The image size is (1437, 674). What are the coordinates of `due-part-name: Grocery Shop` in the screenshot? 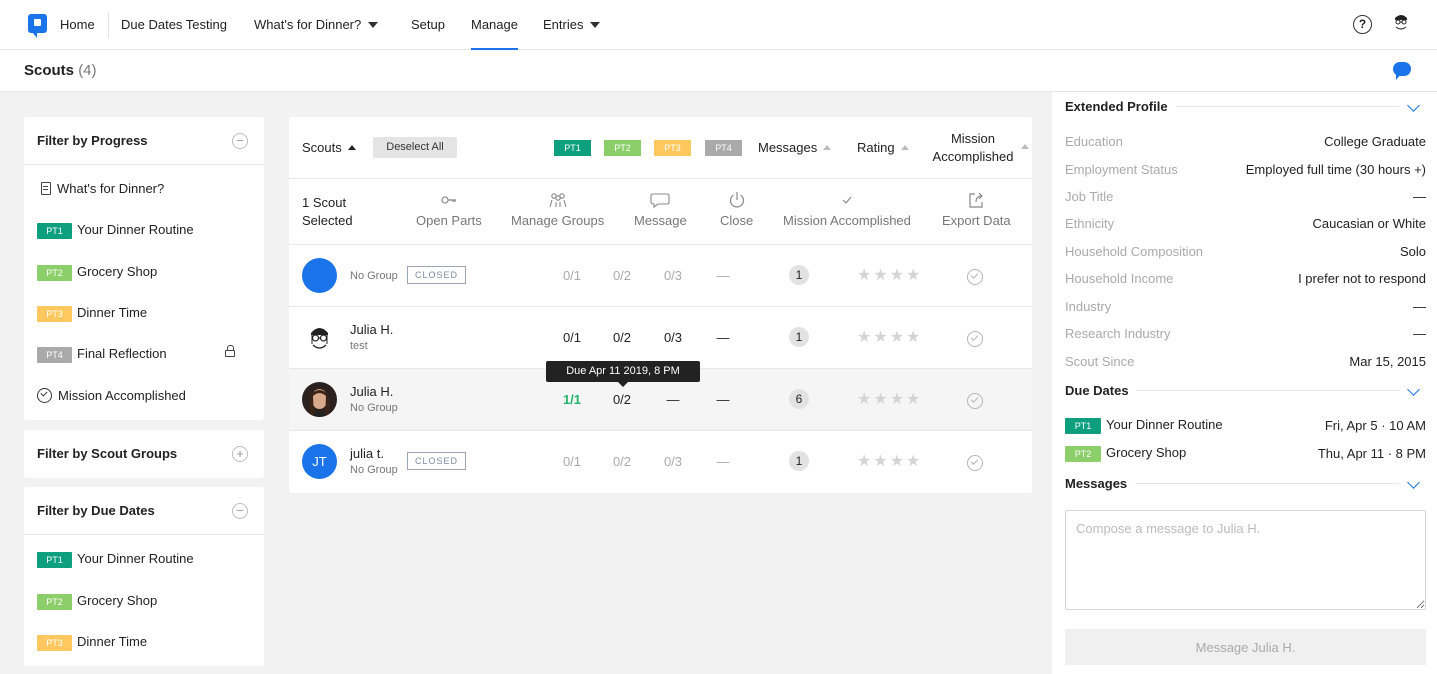 It's located at (1146, 452).